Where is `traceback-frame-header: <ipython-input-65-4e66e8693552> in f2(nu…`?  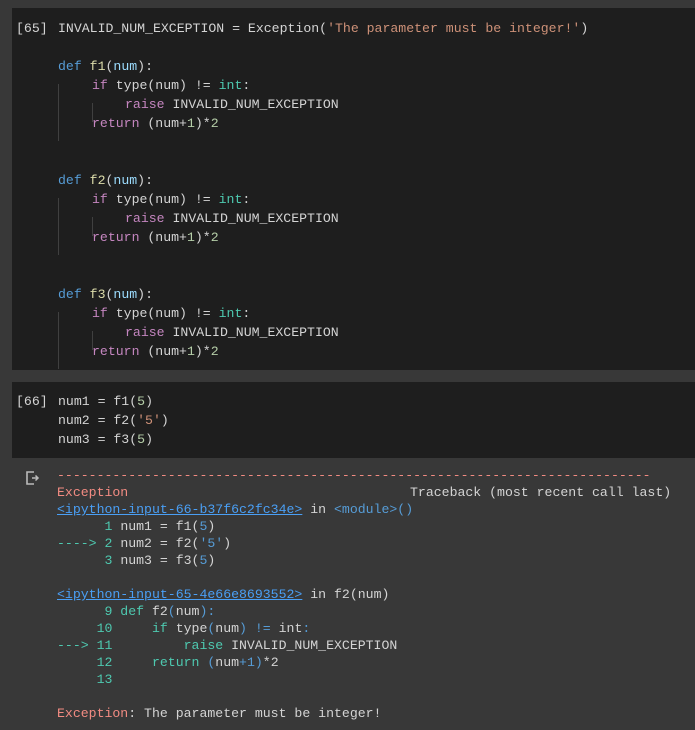 traceback-frame-header: <ipython-input-65-4e66e8693552> in f2(nu… is located at coordinates (223, 594).